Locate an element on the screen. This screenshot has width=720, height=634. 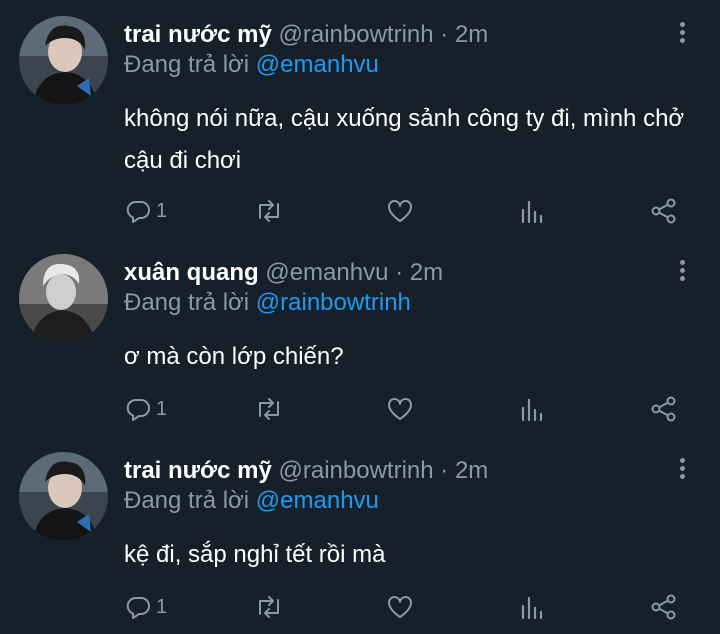
tweet-header: xuân quang @emanhvu · 2m is located at coordinates (283, 273).